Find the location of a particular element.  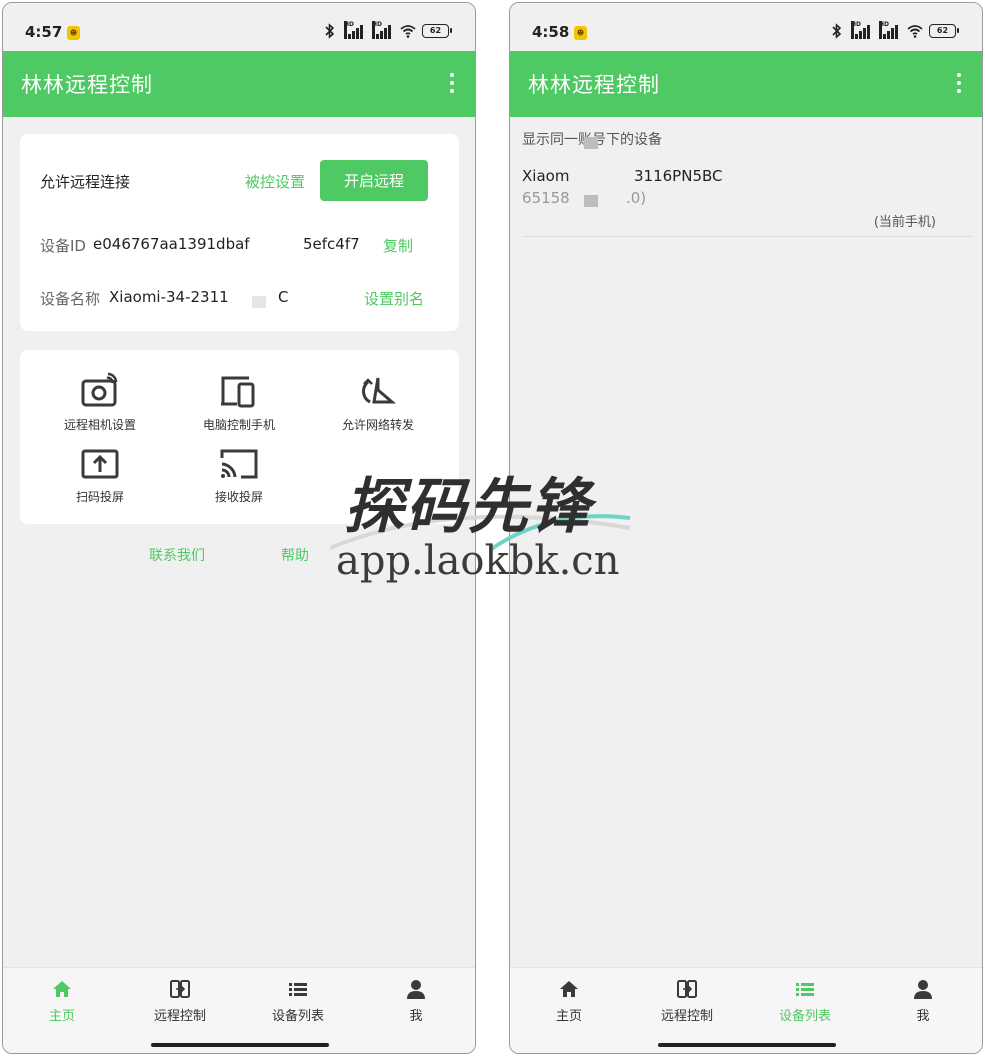

tool-label: 接收投屏 is located at coordinates (238, 497).